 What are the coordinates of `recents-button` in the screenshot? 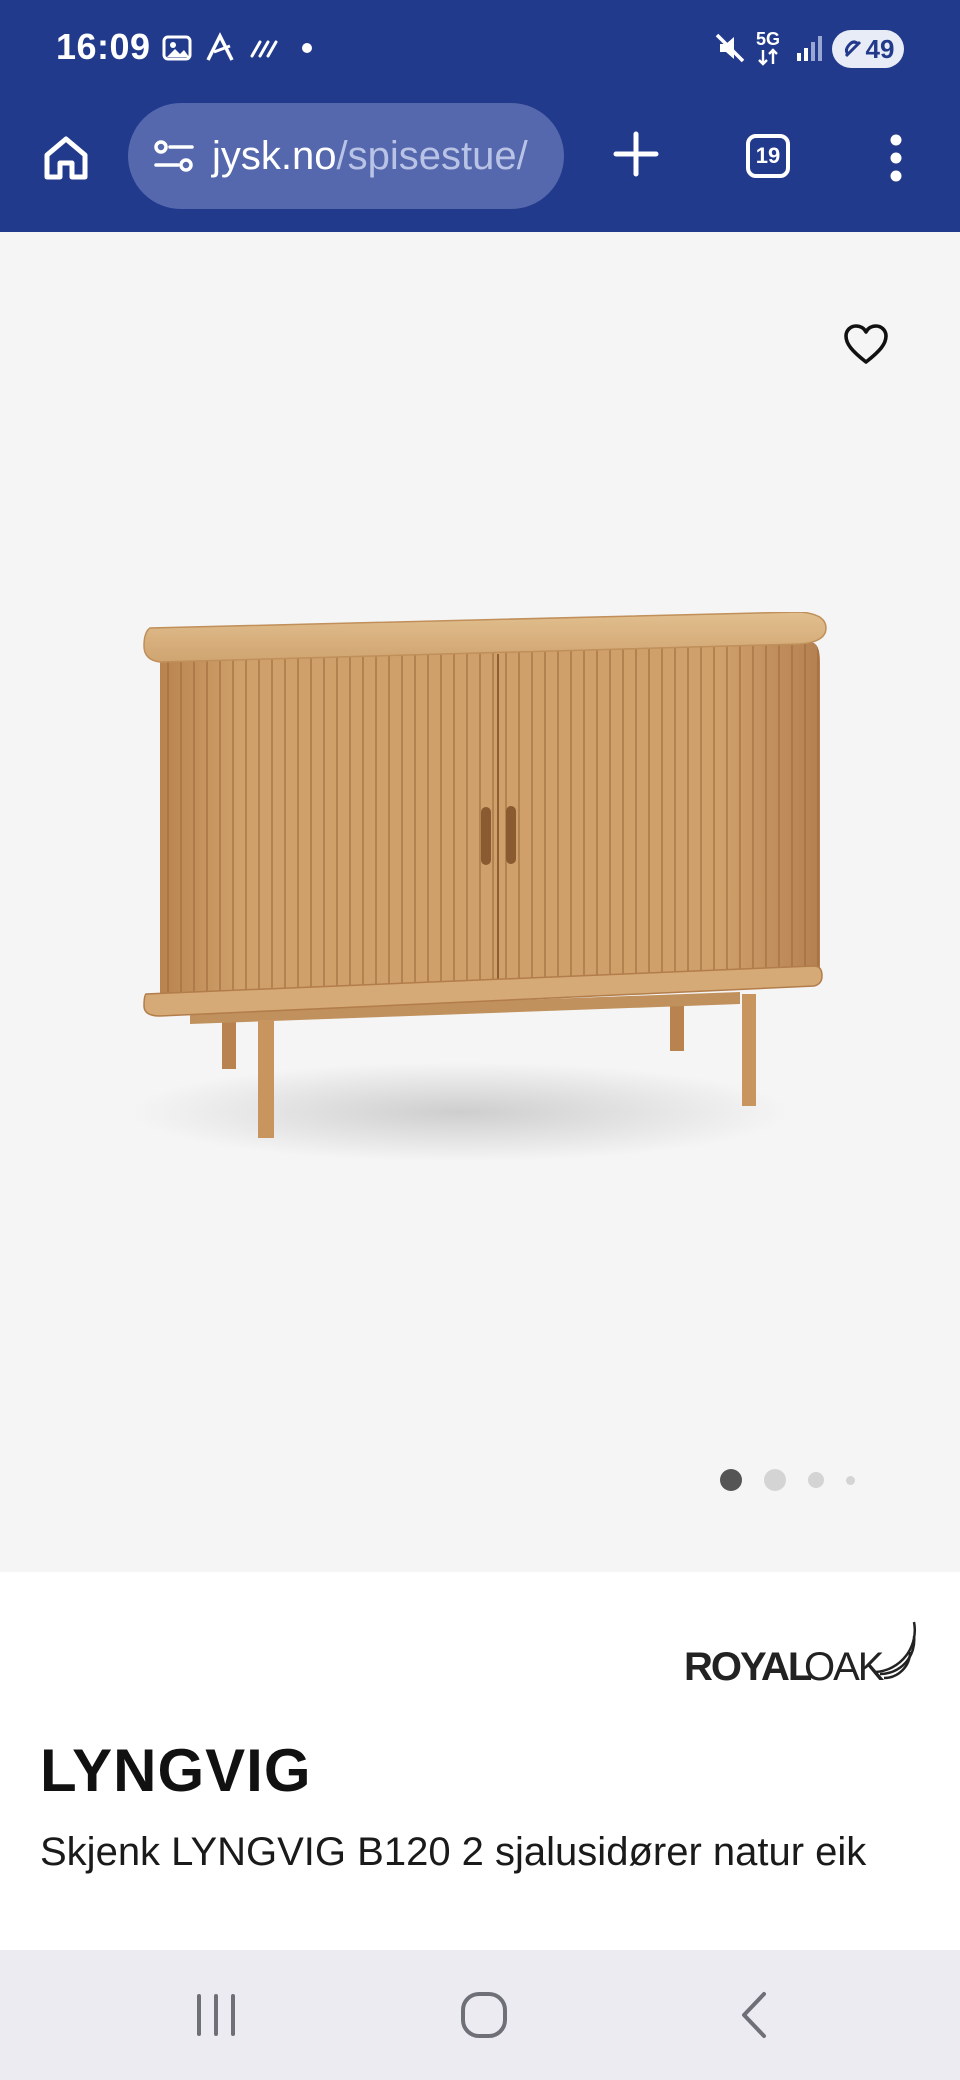 It's located at (216, 2015).